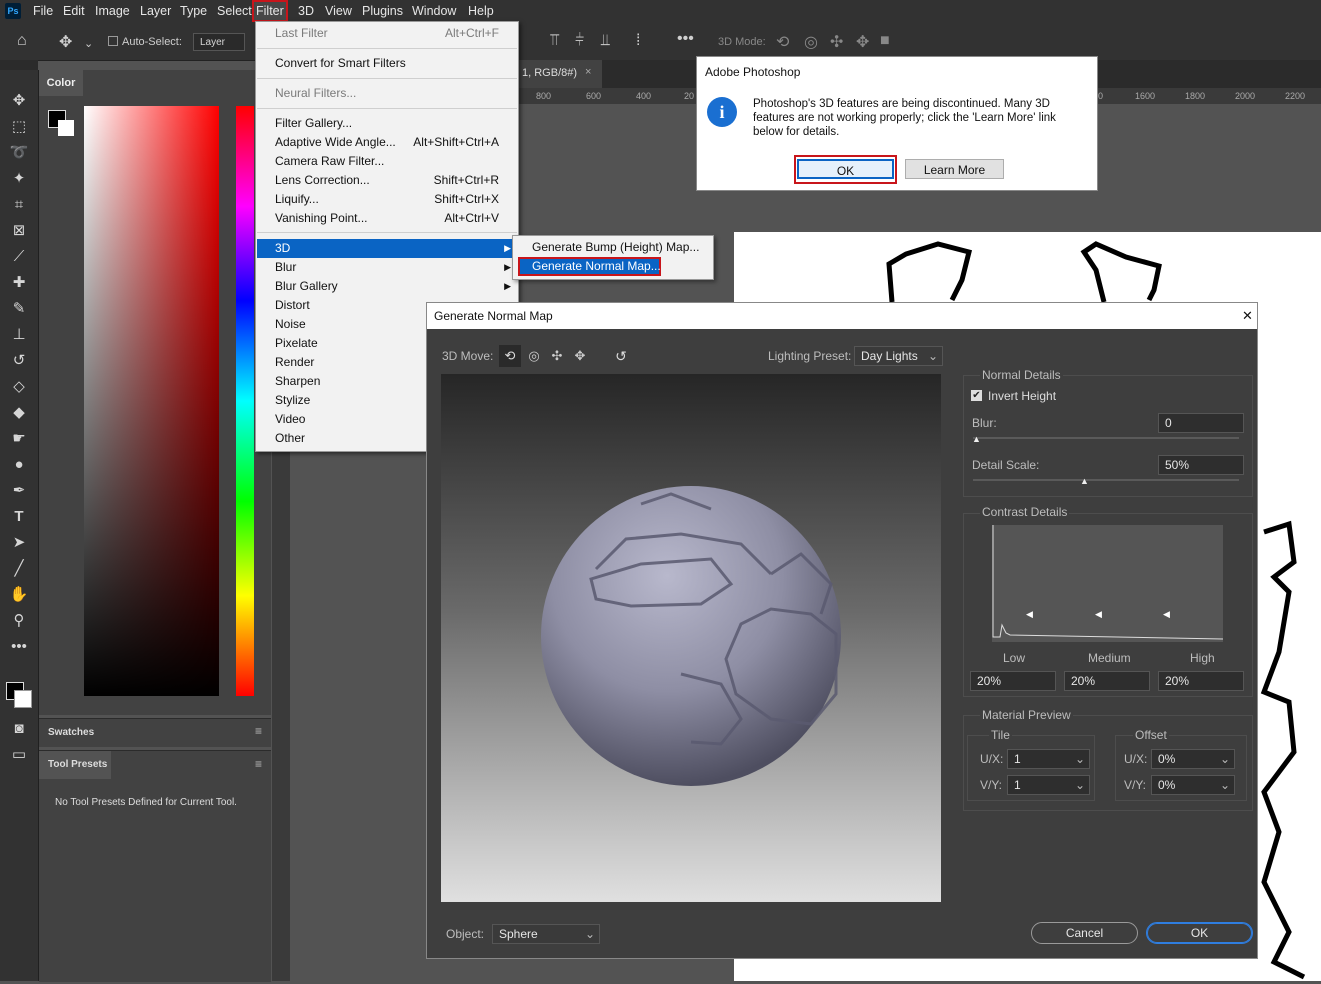 This screenshot has height=984, width=1321. I want to click on menu-layer: Layer, so click(155, 11).